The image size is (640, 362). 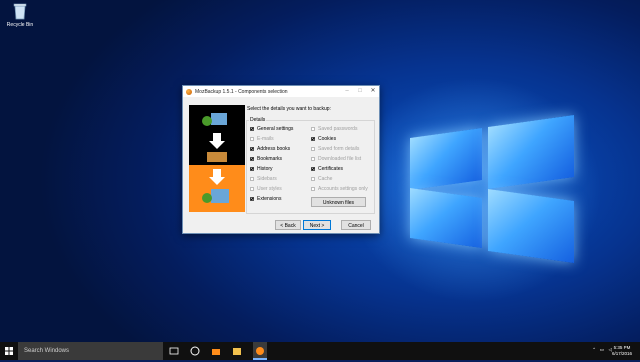 What do you see at coordinates (360, 91) in the screenshot?
I see `maximize-icon: □` at bounding box center [360, 91].